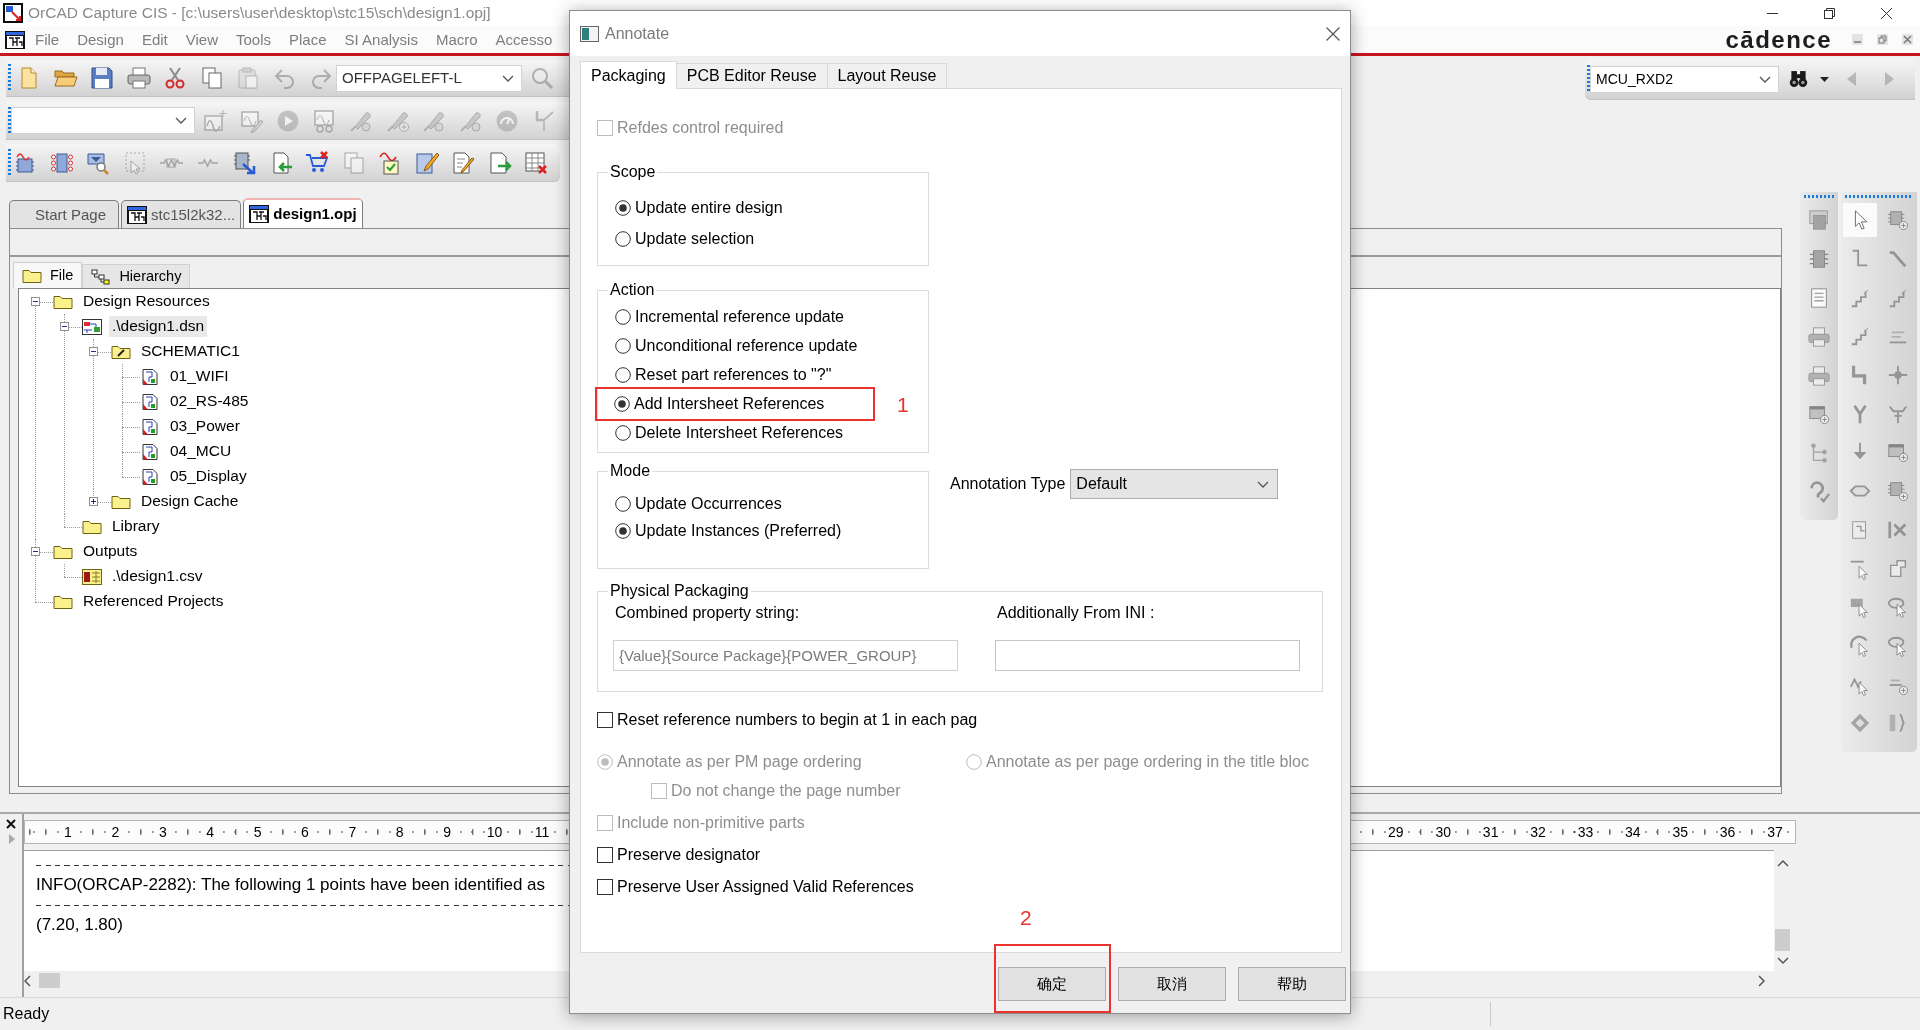  What do you see at coordinates (201, 39) in the screenshot?
I see `menu-item: View` at bounding box center [201, 39].